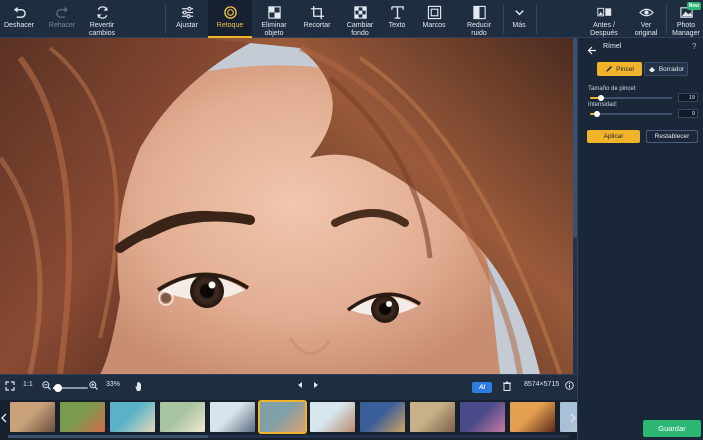 This screenshot has width=703, height=440. I want to click on tab-crop-label: Recortar, so click(317, 25).